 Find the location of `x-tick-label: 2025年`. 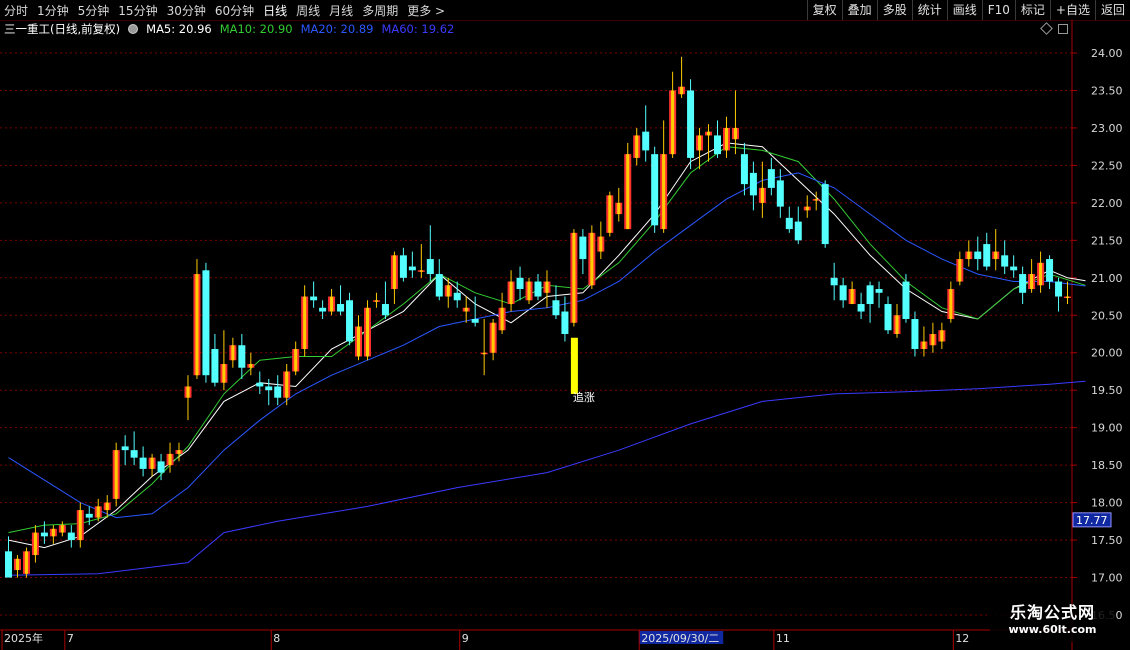

x-tick-label: 2025年 is located at coordinates (23, 638).